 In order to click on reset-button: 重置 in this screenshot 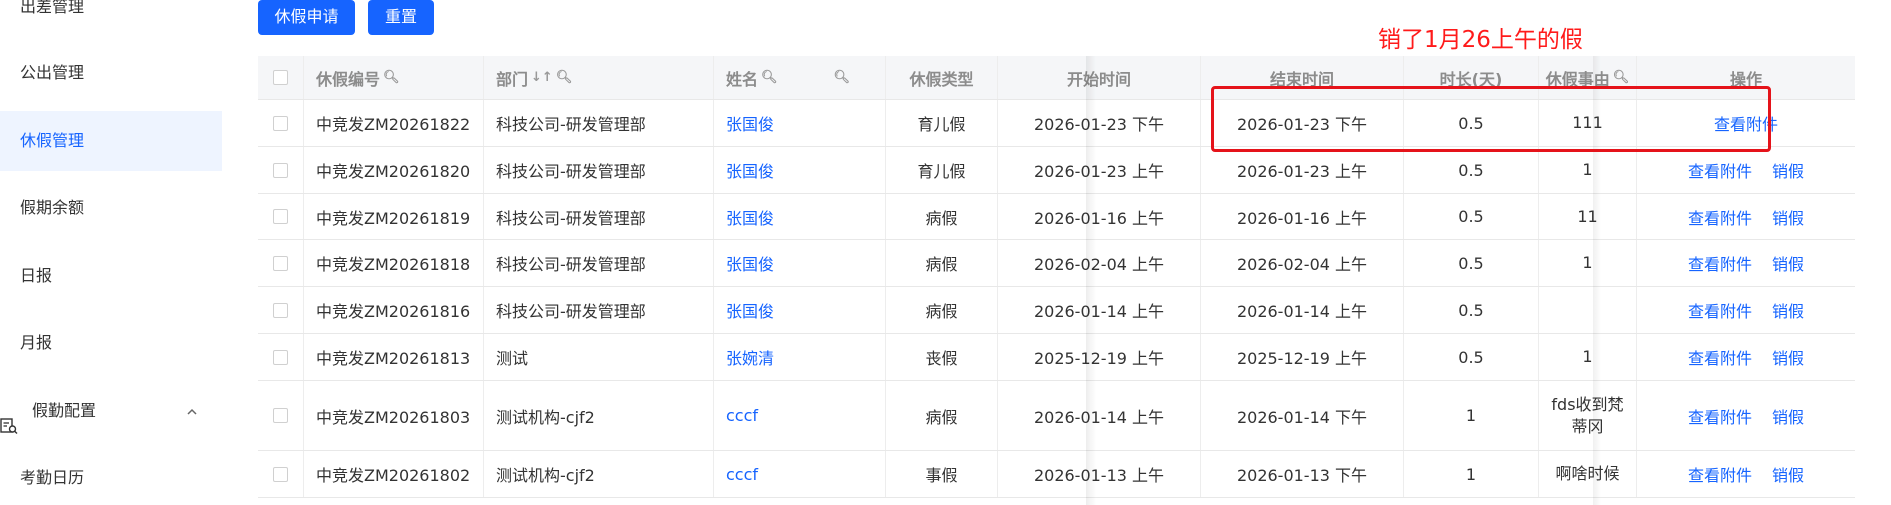, I will do `click(401, 17)`.